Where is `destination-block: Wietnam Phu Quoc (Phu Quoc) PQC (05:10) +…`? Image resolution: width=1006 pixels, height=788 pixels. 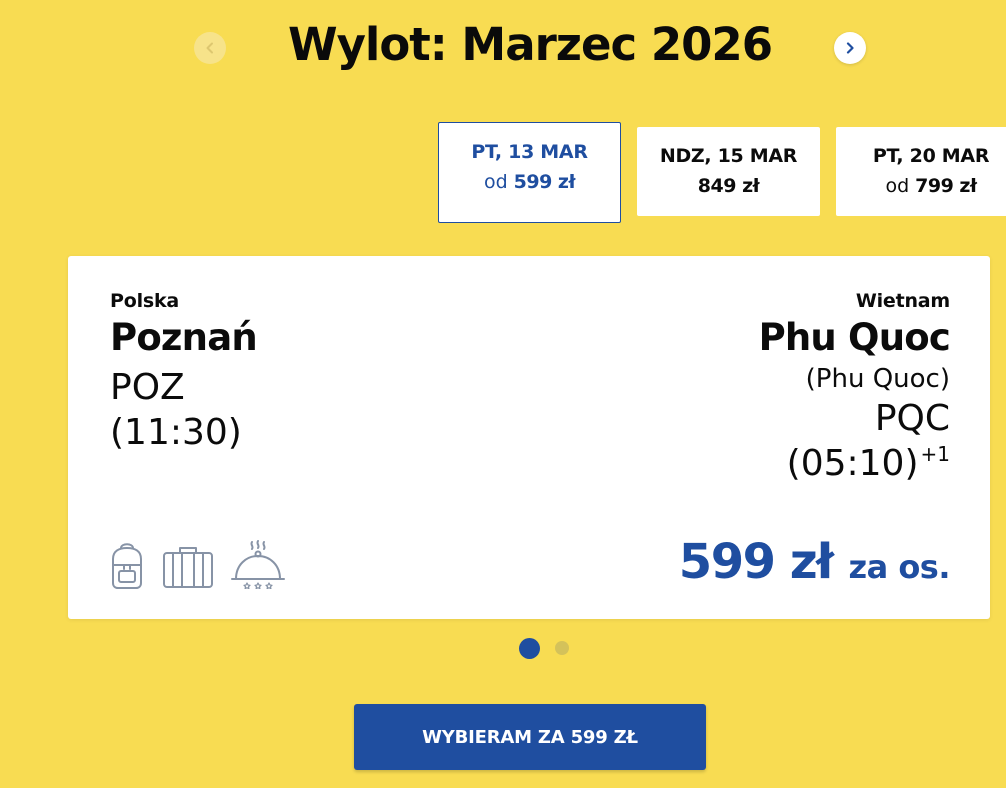
destination-block: Wietnam Phu Quoc (Phu Quoc) PQC (05:10) +… is located at coordinates (854, 388).